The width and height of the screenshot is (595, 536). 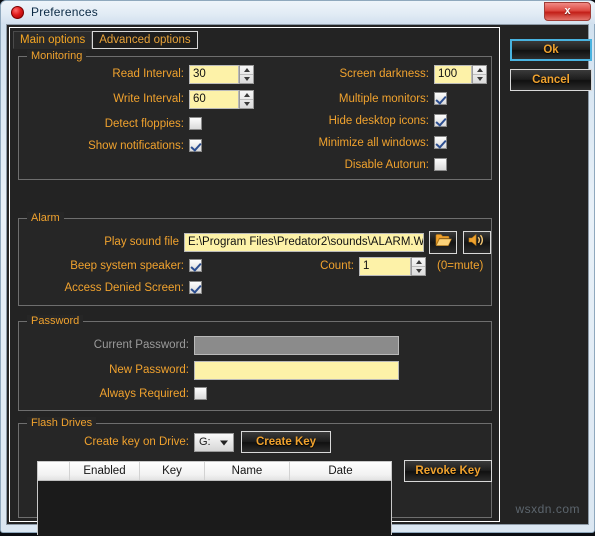 What do you see at coordinates (378, 121) in the screenshot?
I see `hide-desktop-icons-label: Hide desktop icons:` at bounding box center [378, 121].